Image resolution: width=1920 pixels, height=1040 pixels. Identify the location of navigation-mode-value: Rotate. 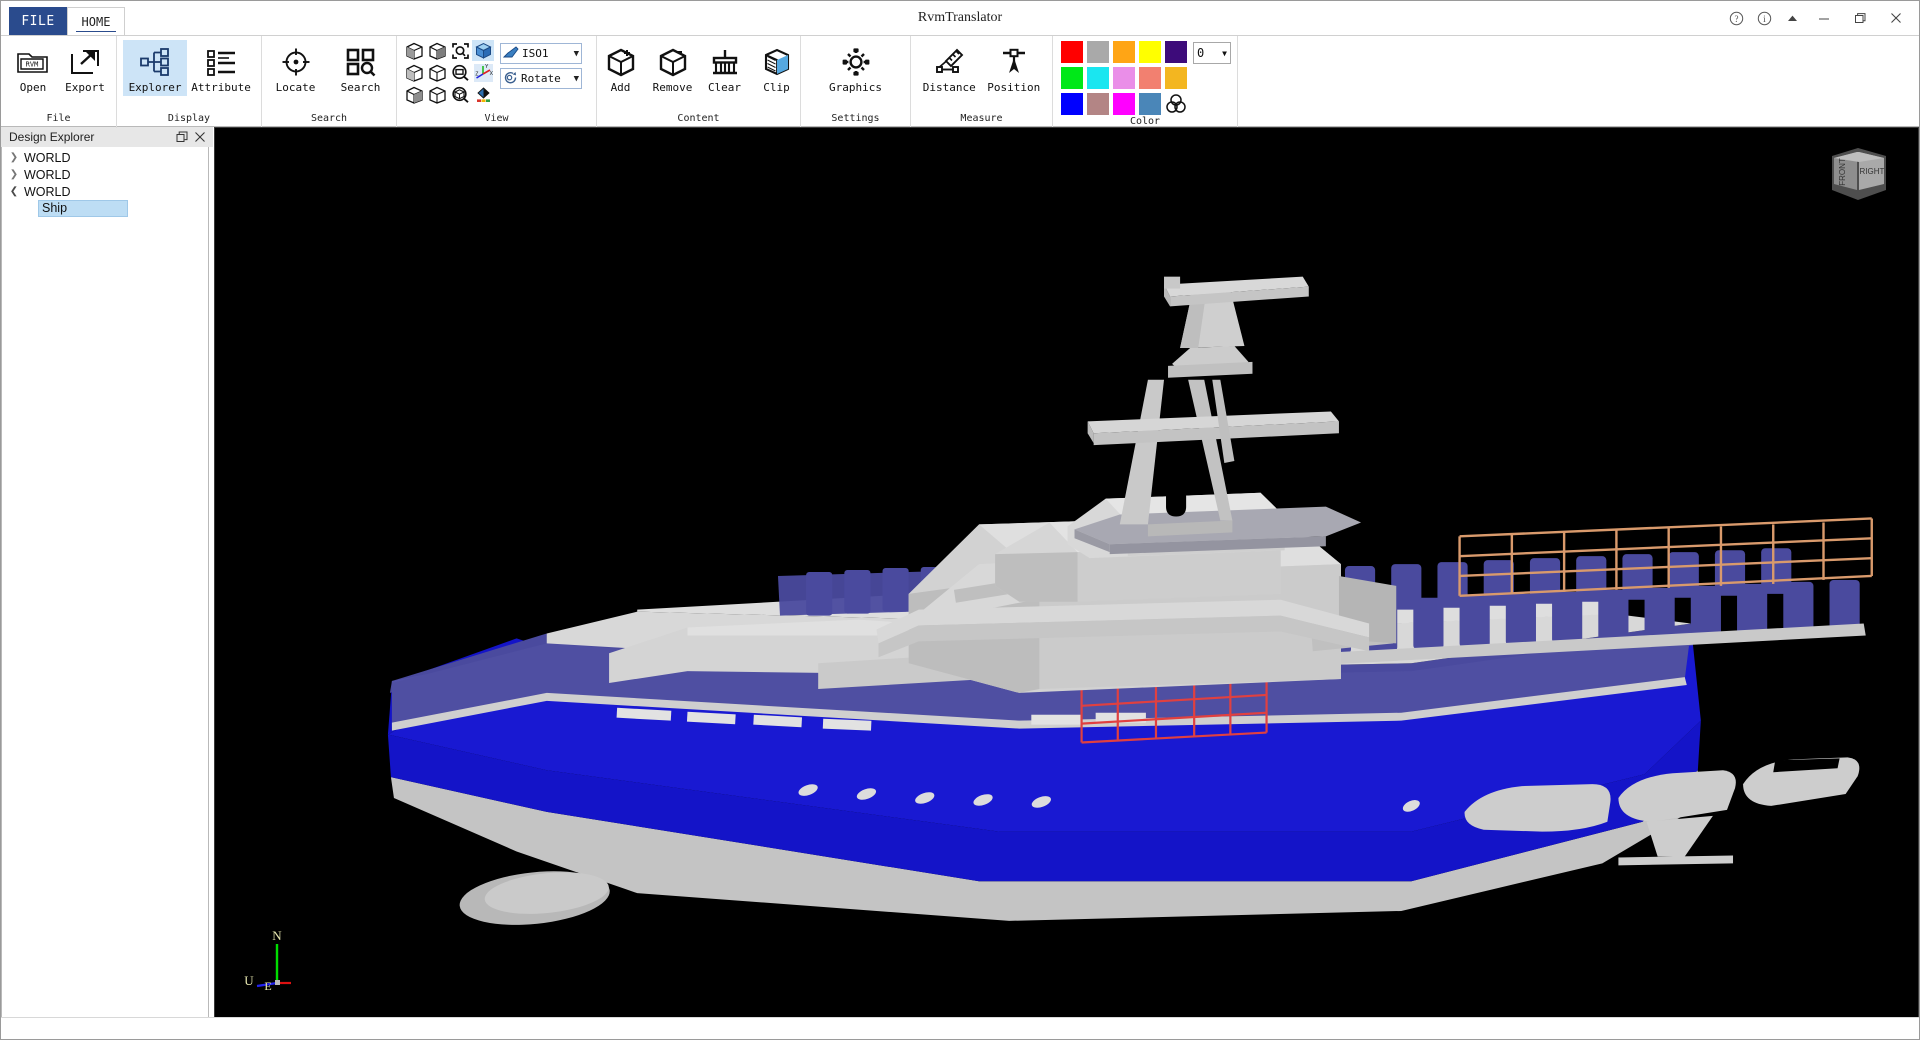
(541, 78).